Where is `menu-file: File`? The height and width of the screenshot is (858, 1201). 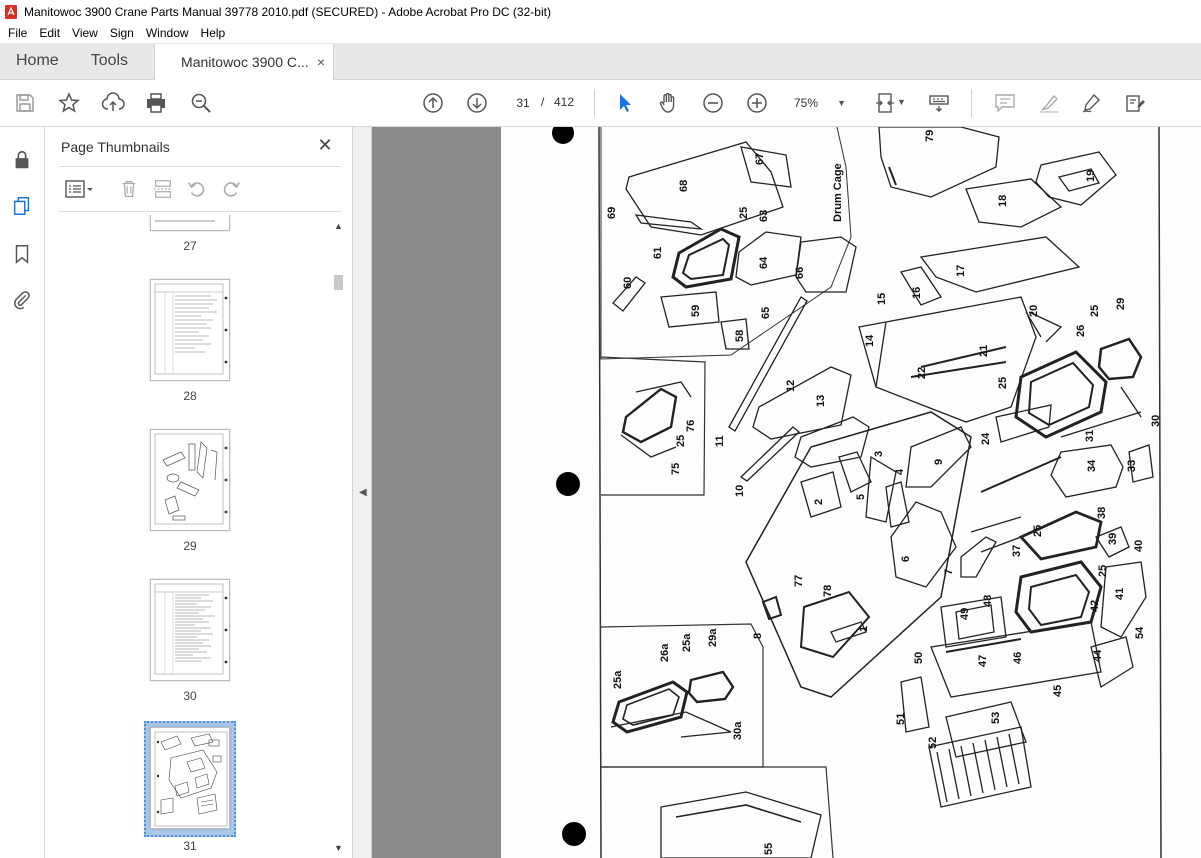
menu-file: File is located at coordinates (17, 33).